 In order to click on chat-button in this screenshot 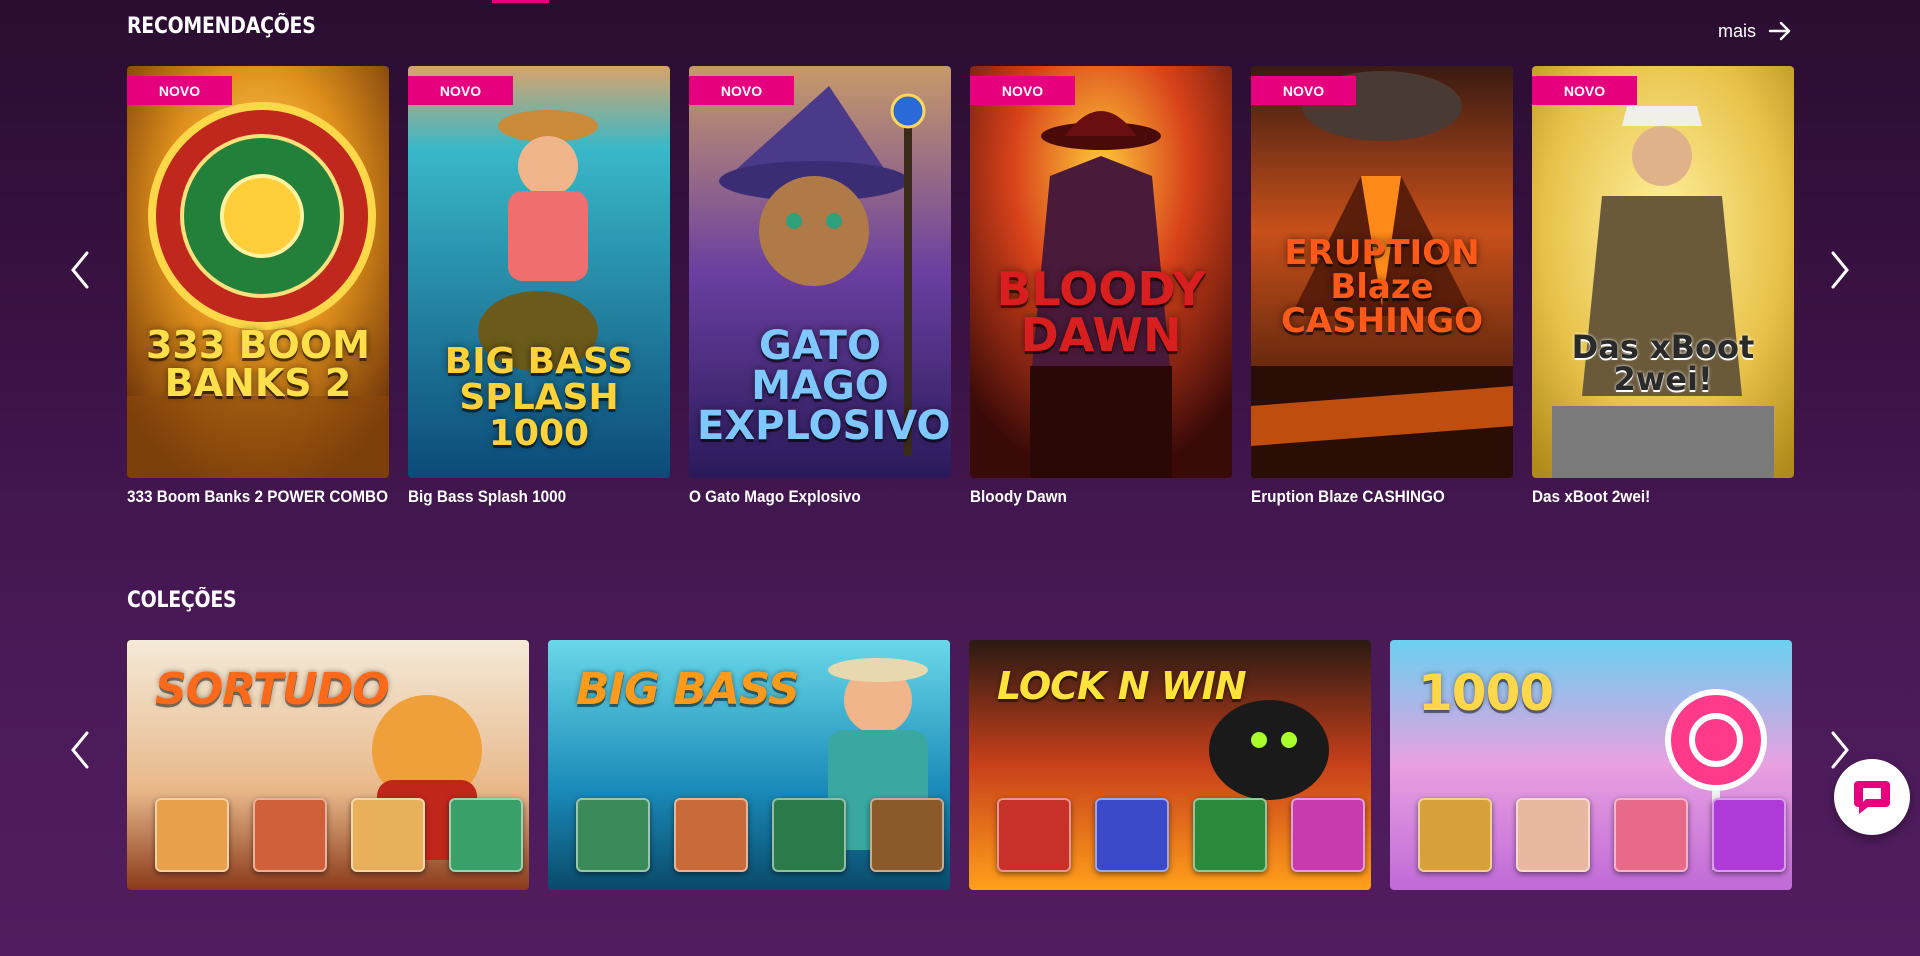, I will do `click(1872, 797)`.